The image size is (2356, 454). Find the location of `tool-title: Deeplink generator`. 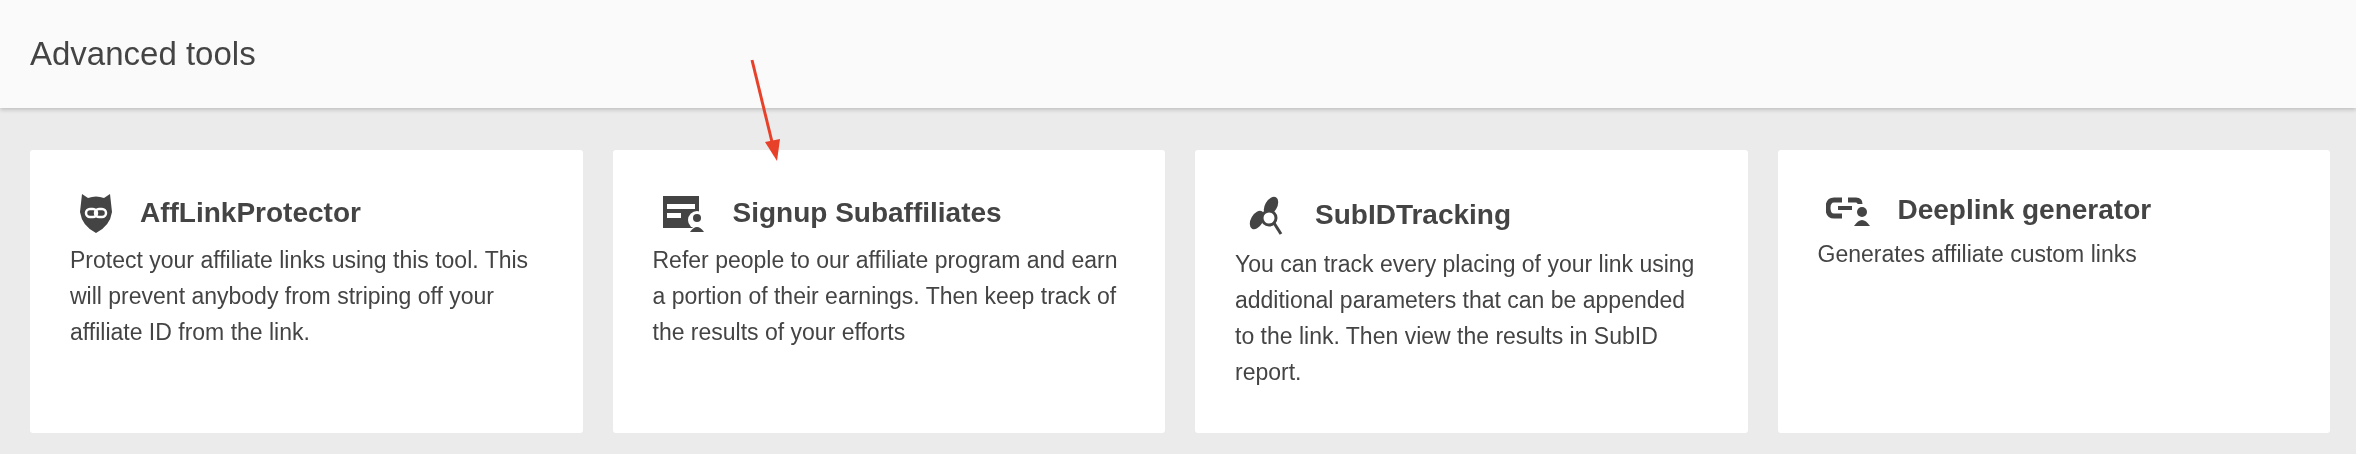

tool-title: Deeplink generator is located at coordinates (2024, 210).